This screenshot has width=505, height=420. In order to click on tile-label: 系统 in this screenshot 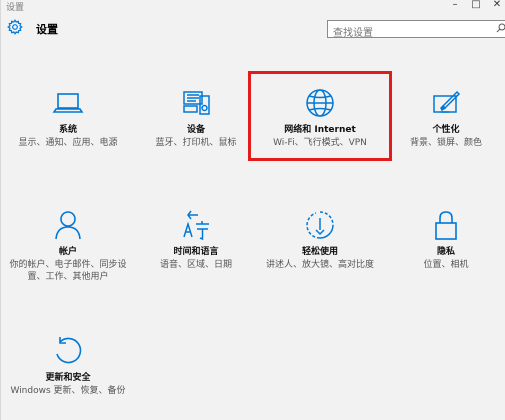, I will do `click(67, 130)`.